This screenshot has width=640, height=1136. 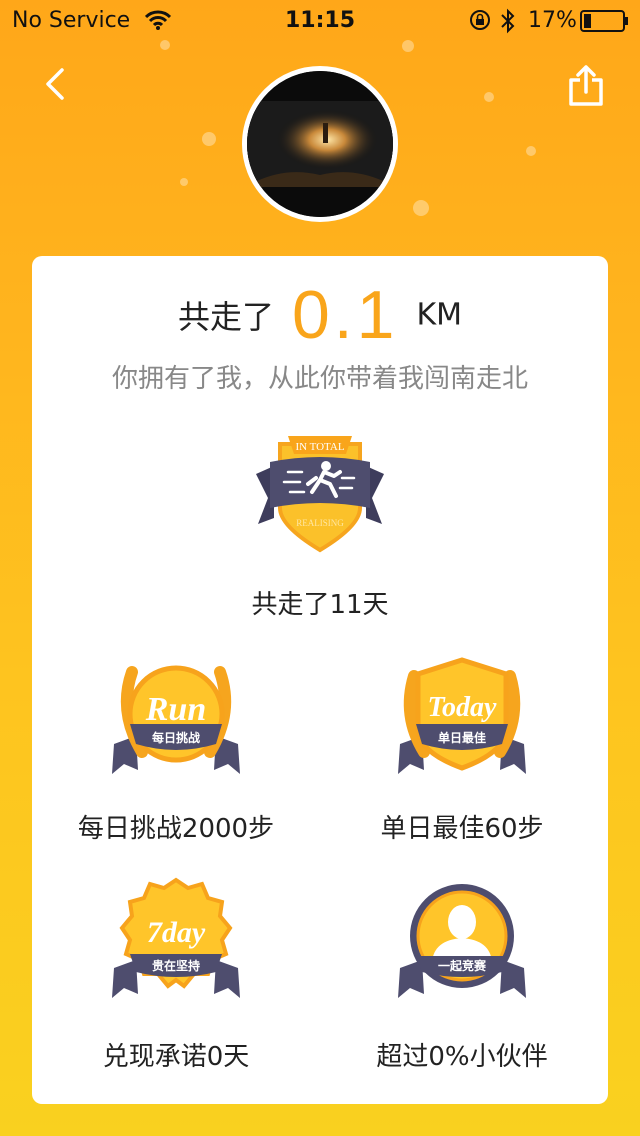 I want to click on daily-challenge-title: Run, so click(x=176, y=709).